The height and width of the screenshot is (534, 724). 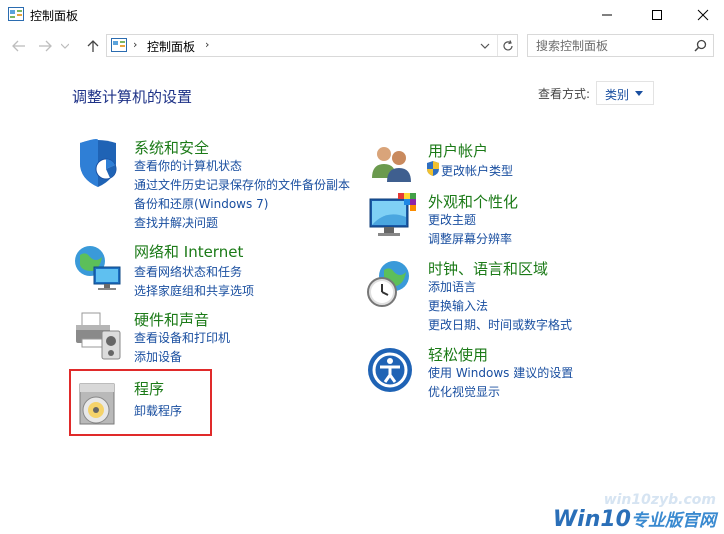 What do you see at coordinates (639, 93) in the screenshot?
I see `caret-down-icon` at bounding box center [639, 93].